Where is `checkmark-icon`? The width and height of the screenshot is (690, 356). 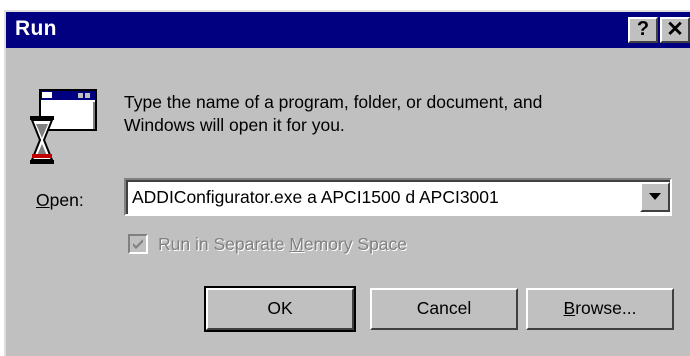 checkmark-icon is located at coordinates (138, 244).